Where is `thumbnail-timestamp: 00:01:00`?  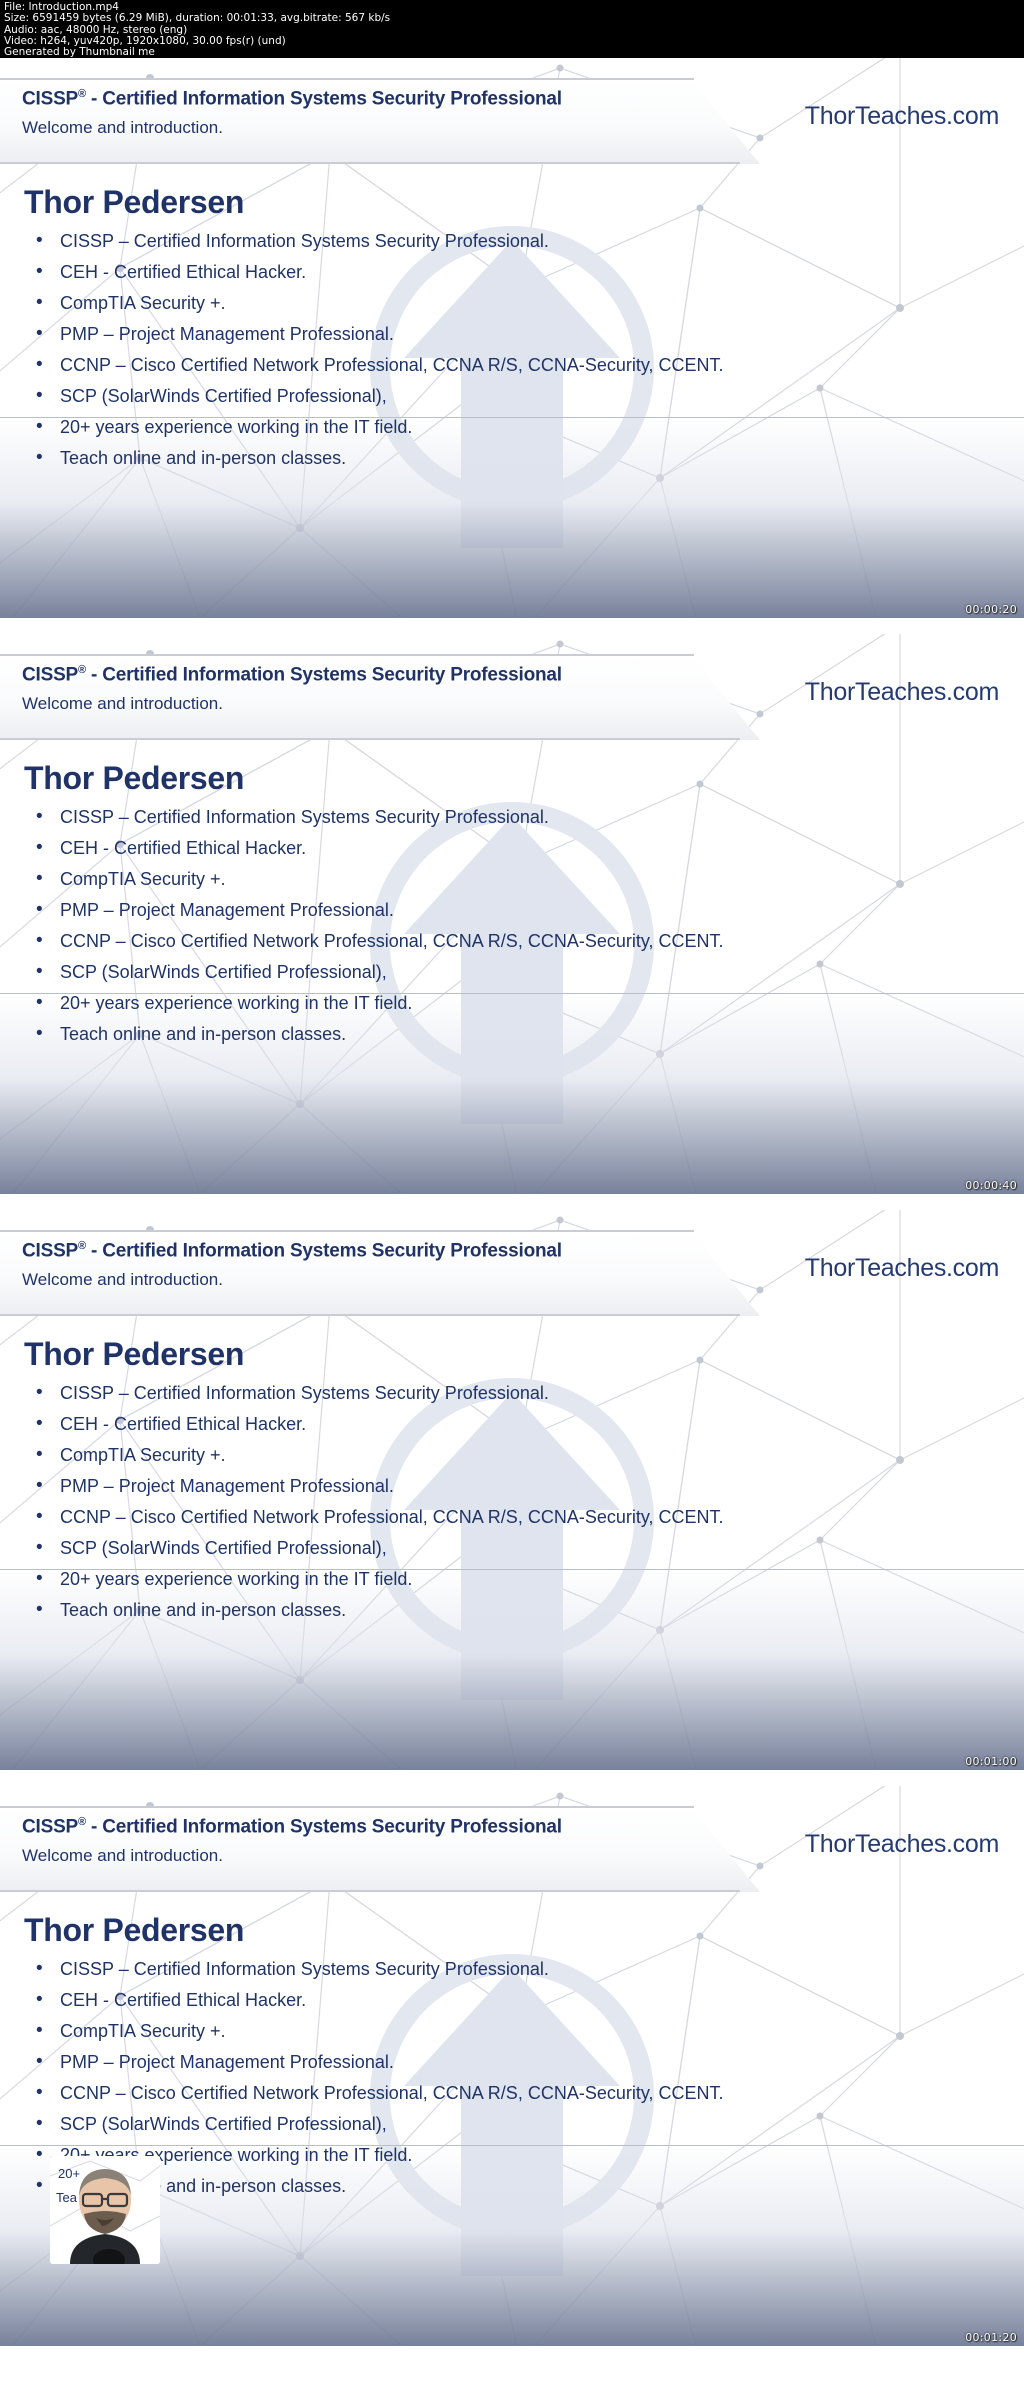
thumbnail-timestamp: 00:01:00 is located at coordinates (991, 1761).